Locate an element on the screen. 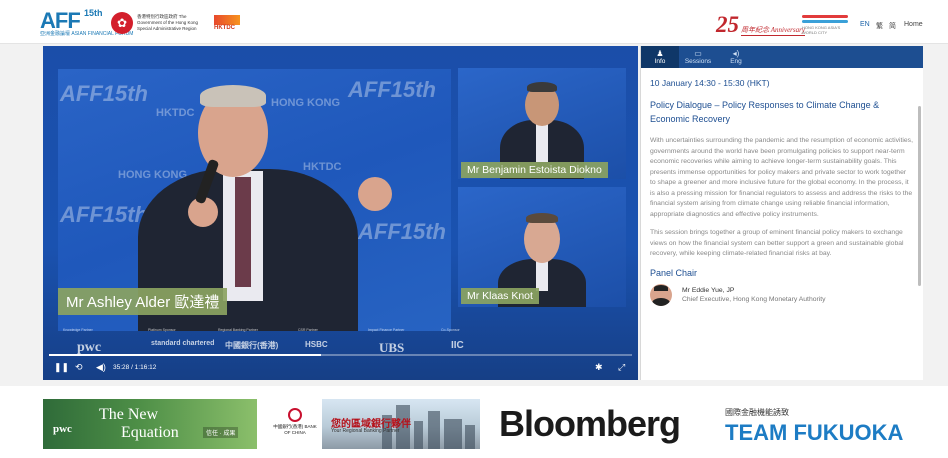 The height and width of the screenshot is (458, 948). pwc-ad-banner: pwc The New Equation 信任 · 成果 is located at coordinates (150, 424).